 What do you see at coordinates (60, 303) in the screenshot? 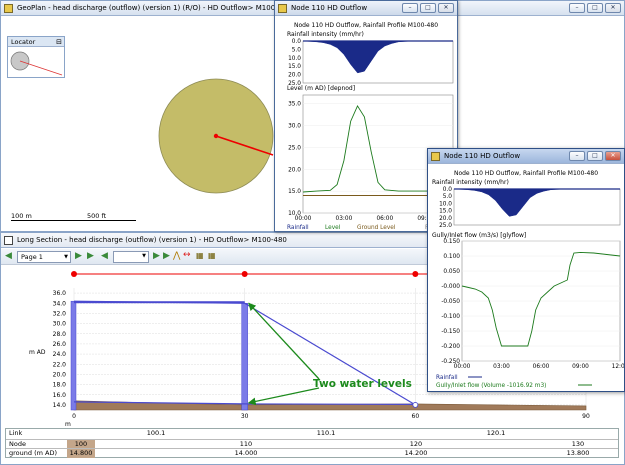
I see `y-tick-label: 34.0` at bounding box center [60, 303].